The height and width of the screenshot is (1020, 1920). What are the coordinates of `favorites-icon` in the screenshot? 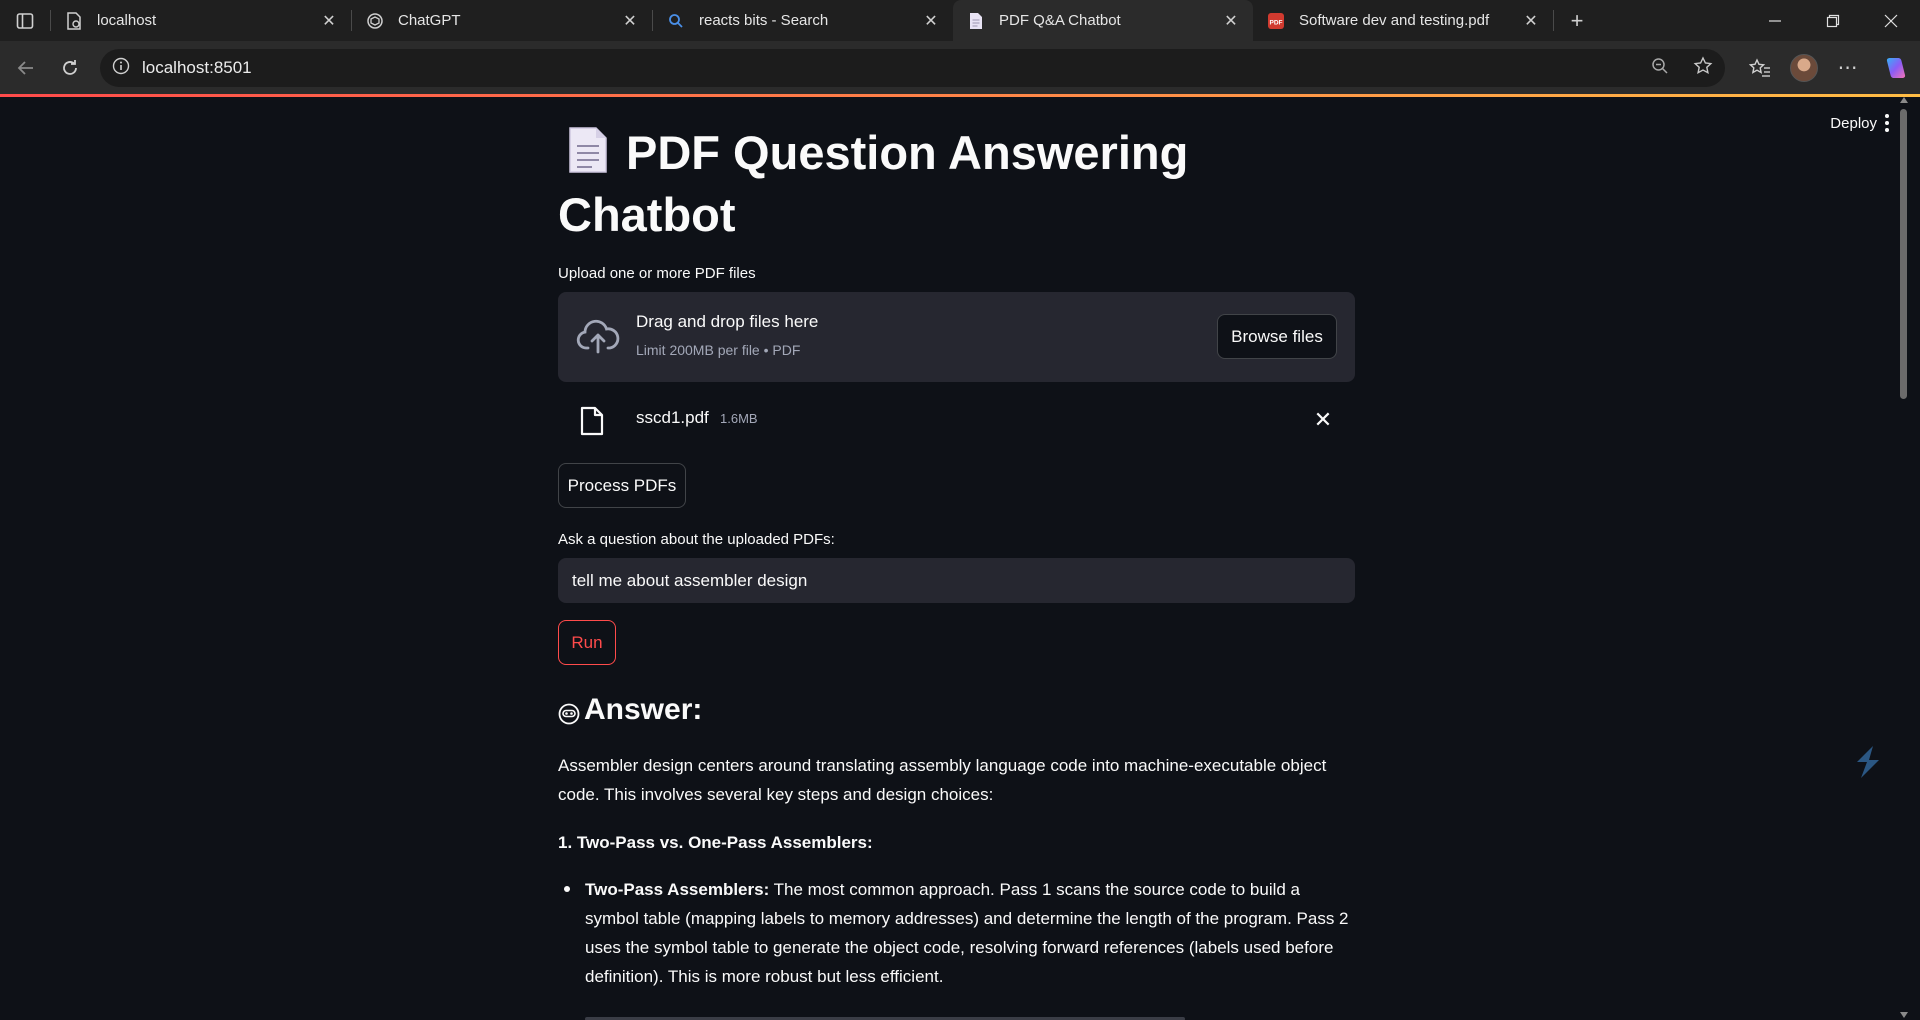 It's located at (1760, 67).